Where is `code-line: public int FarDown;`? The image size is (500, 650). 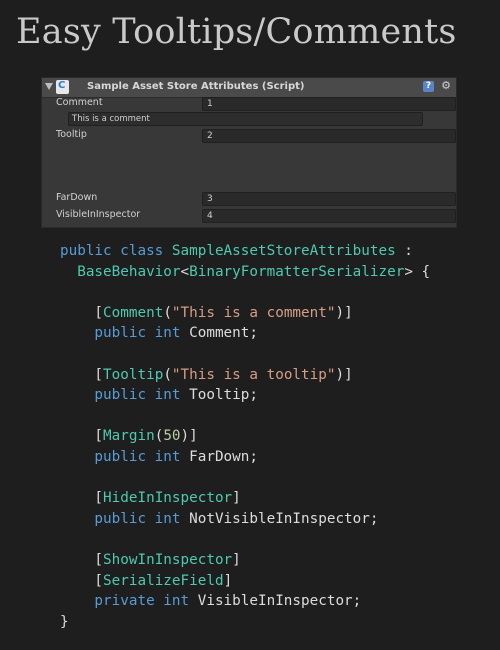
code-line: public int FarDown; is located at coordinates (245, 457).